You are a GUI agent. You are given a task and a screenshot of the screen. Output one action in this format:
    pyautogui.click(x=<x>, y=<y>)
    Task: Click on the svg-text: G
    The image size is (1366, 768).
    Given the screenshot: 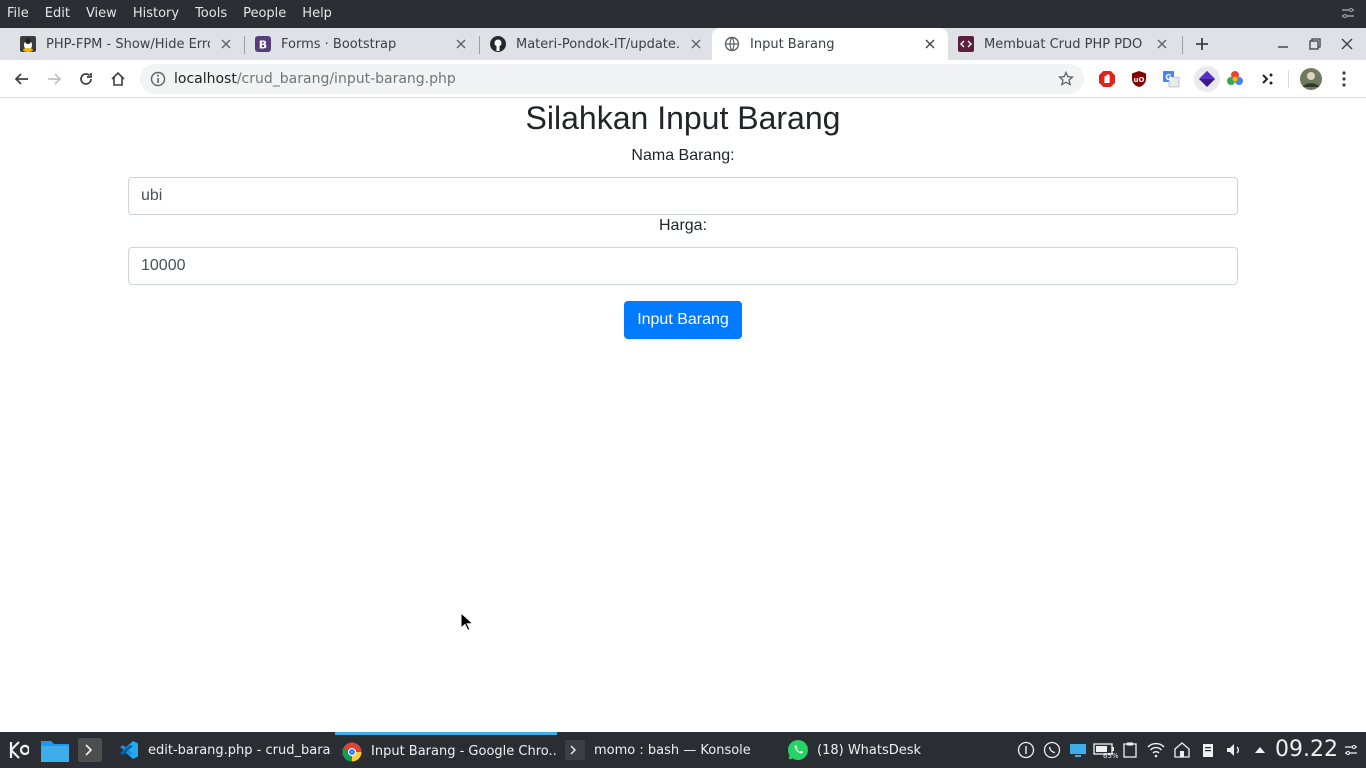 What is the action you would take?
    pyautogui.click(x=1168, y=77)
    